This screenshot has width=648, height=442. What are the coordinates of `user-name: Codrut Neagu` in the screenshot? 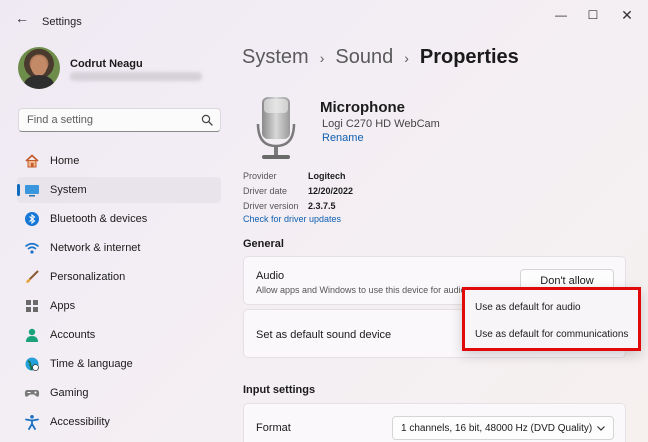 It's located at (106, 64).